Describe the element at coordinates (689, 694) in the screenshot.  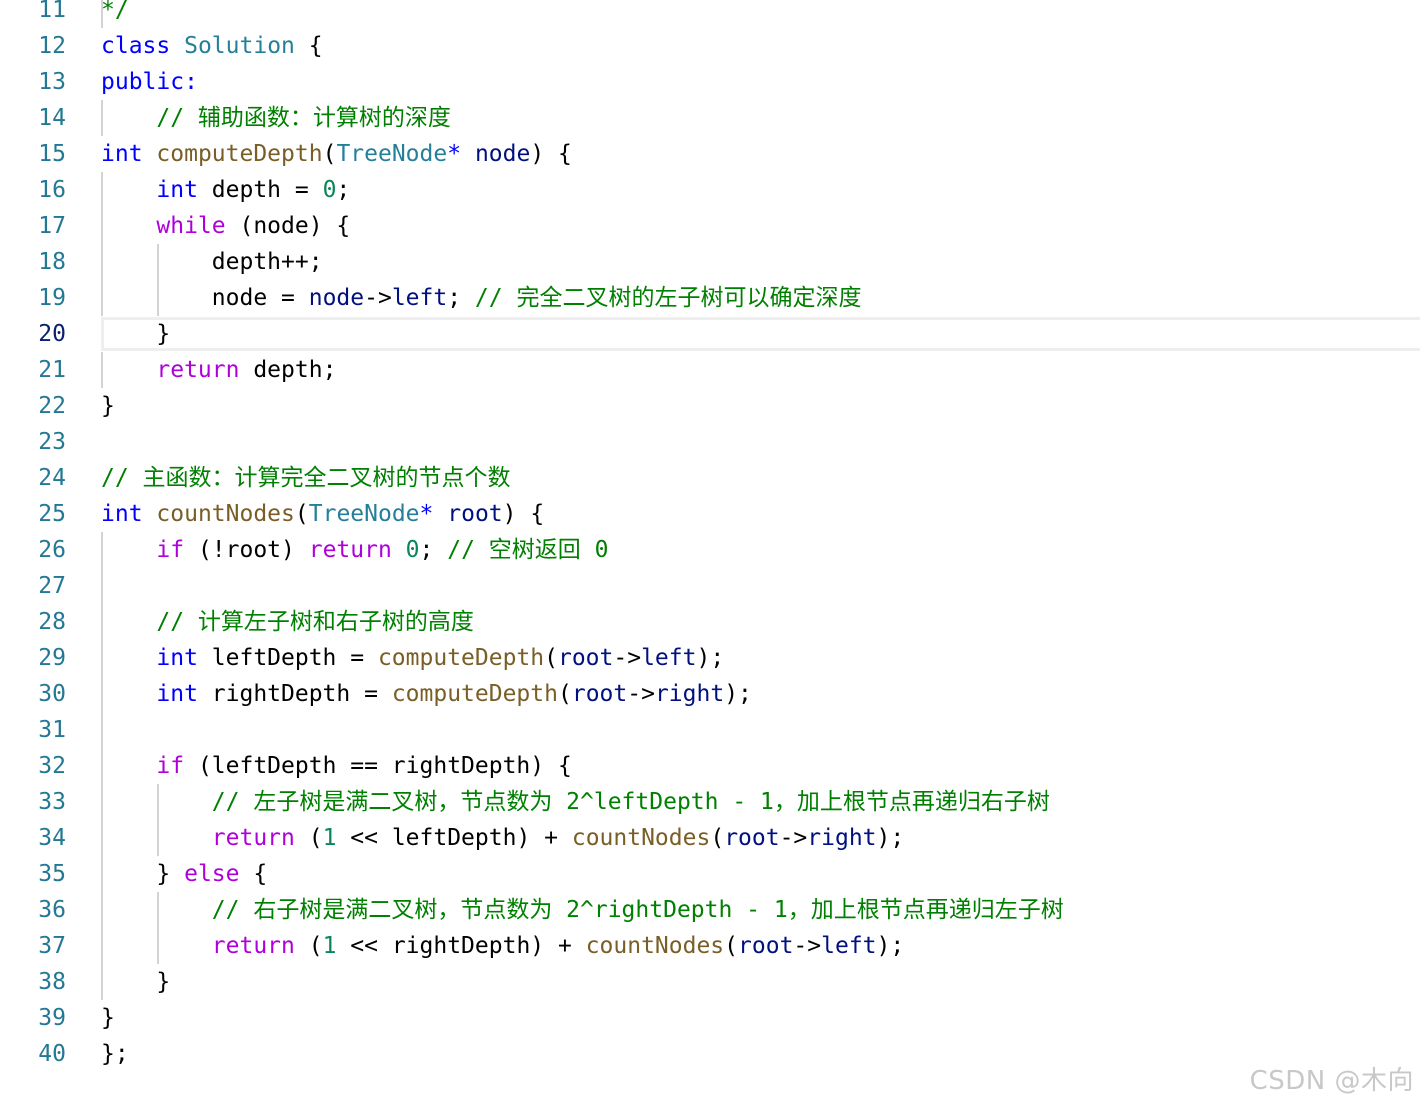
I see `code-token: right` at that location.